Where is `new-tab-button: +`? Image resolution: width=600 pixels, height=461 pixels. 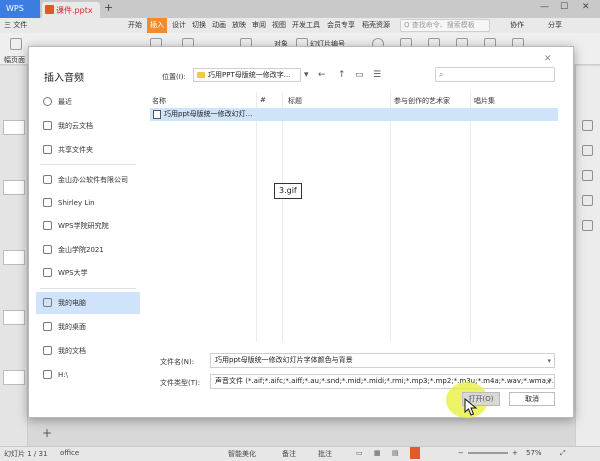 new-tab-button: + is located at coordinates (110, 8).